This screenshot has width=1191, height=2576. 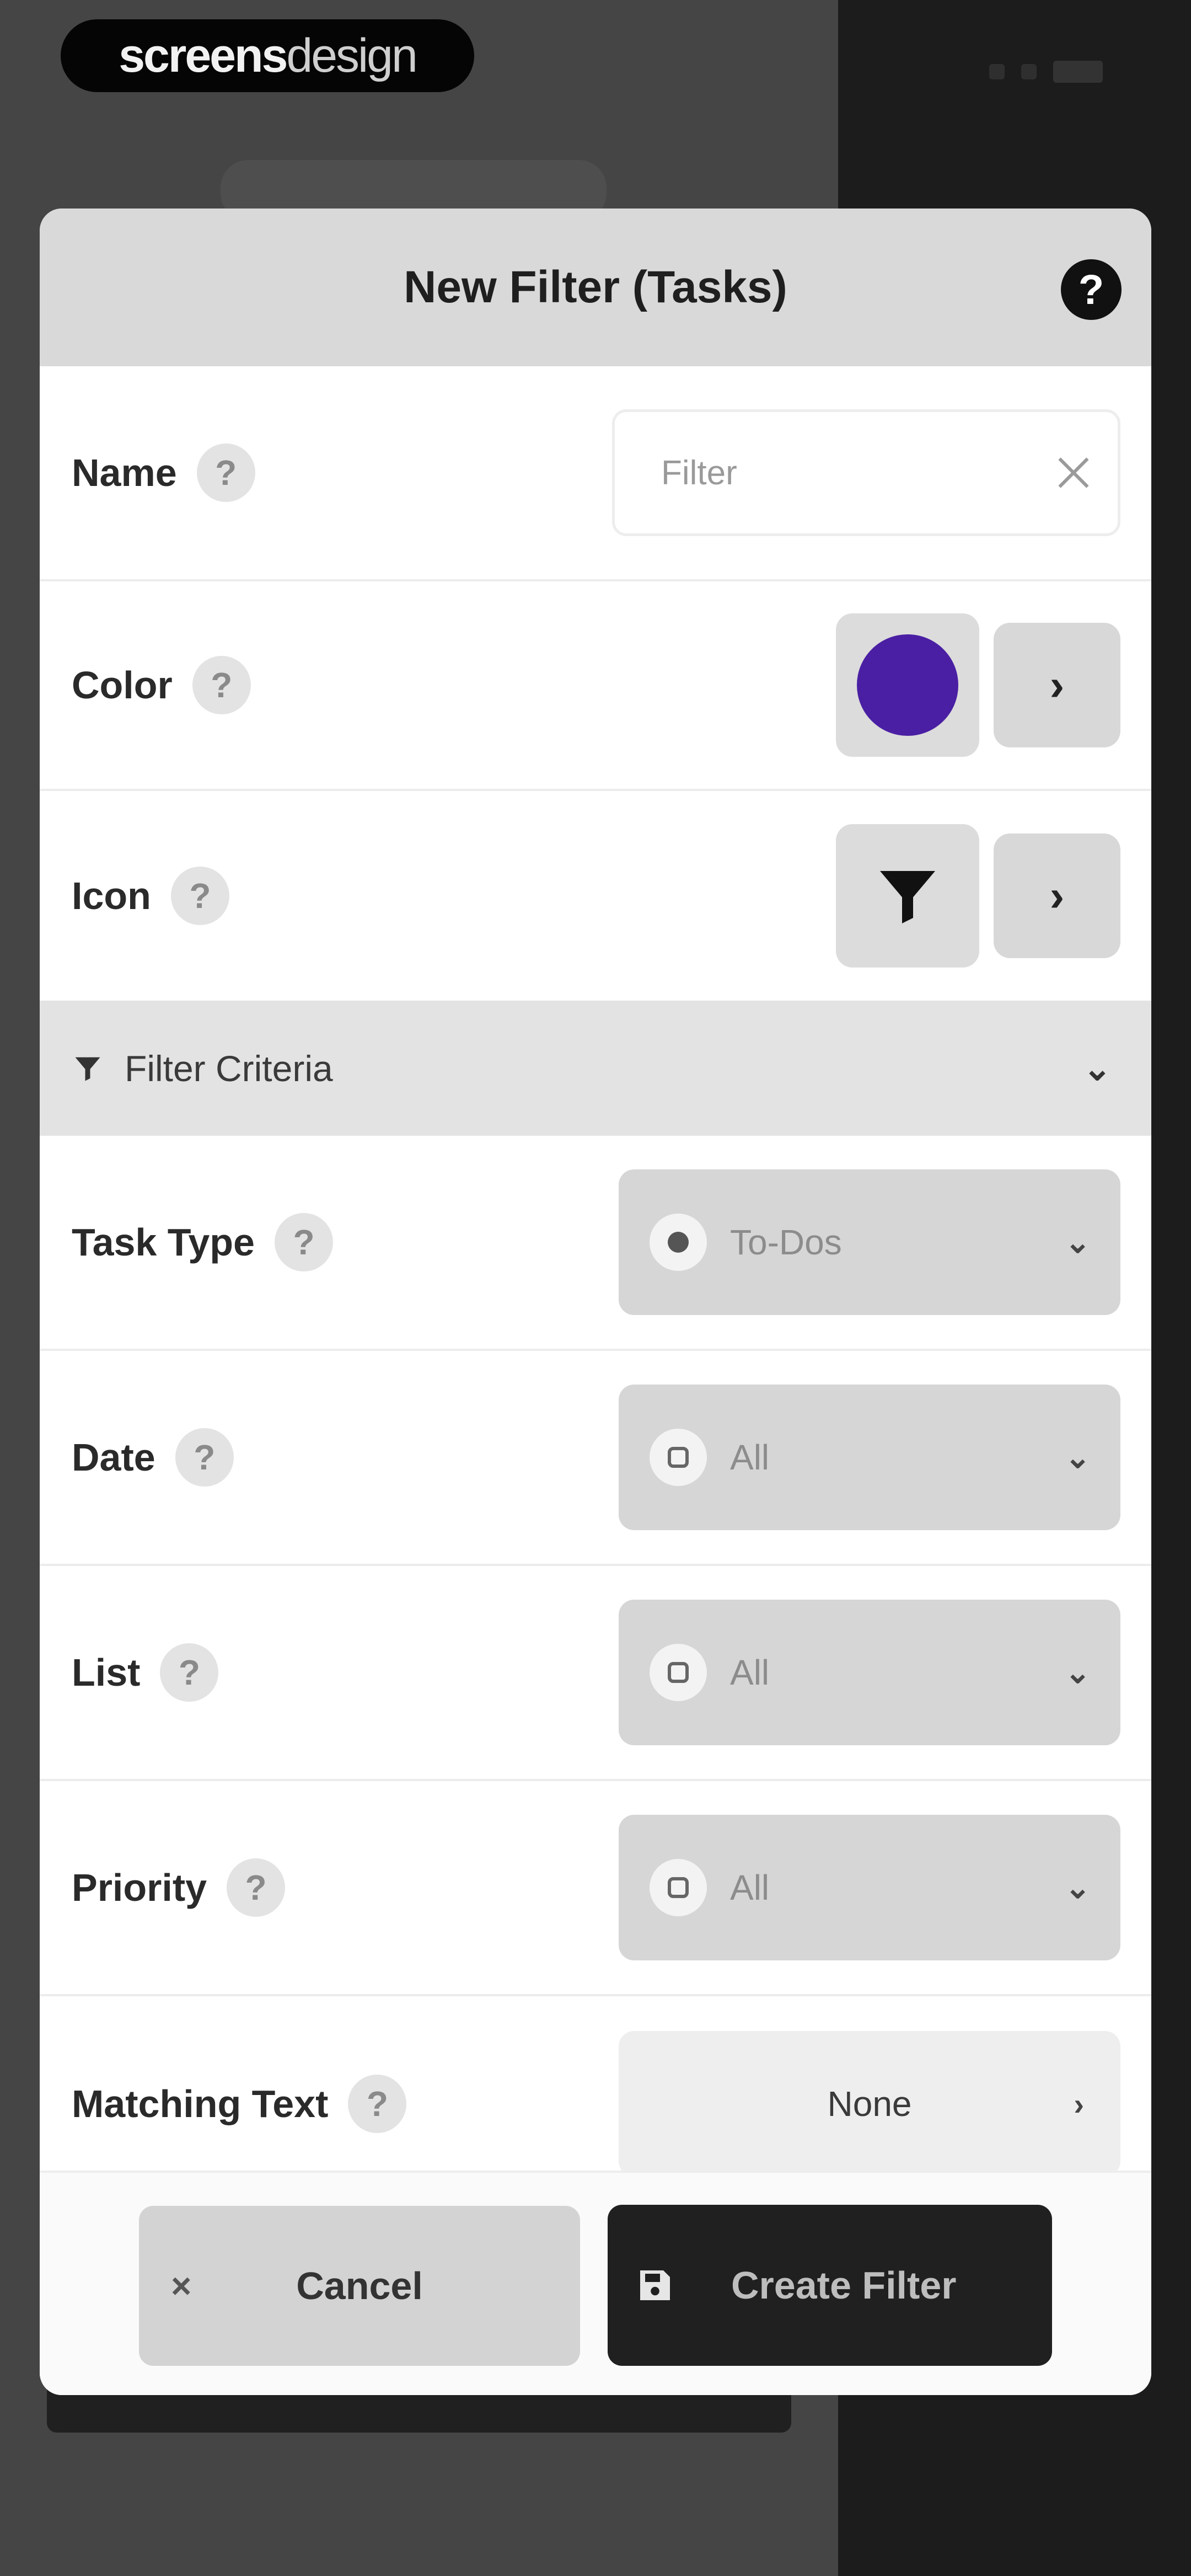 I want to click on brand-logo-light: design, so click(x=352, y=55).